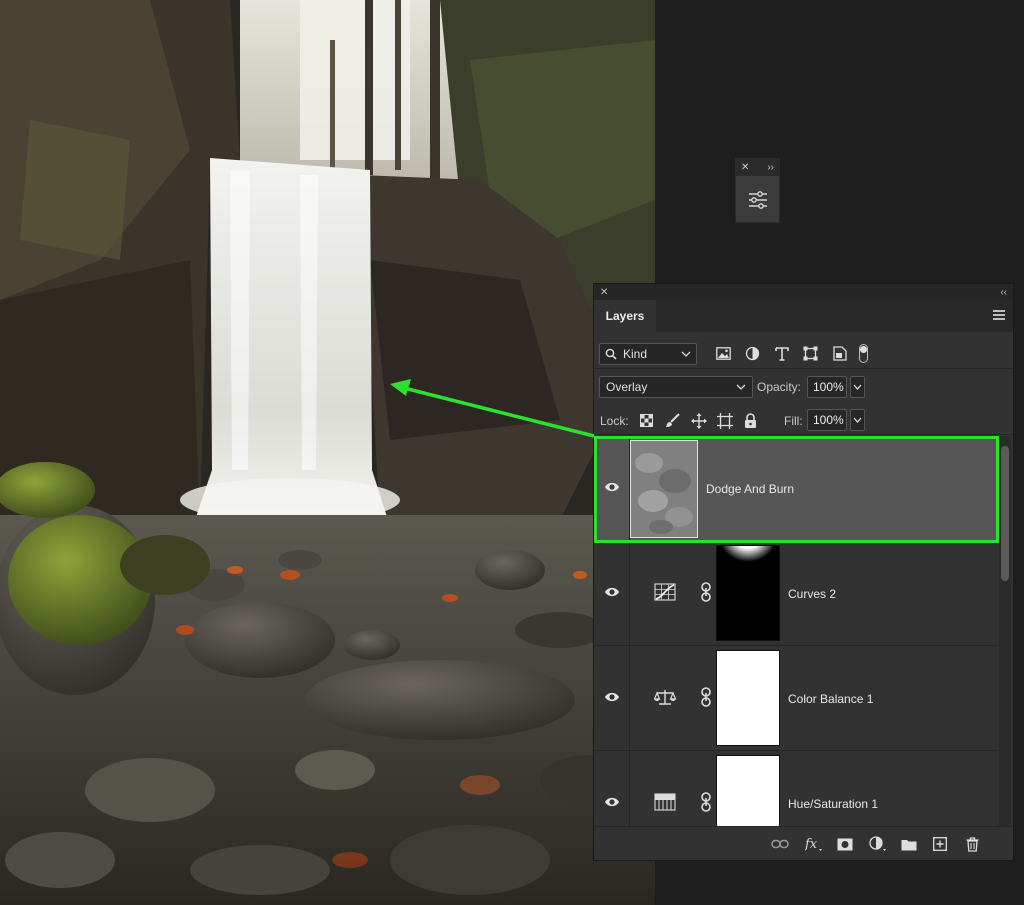  Describe the element at coordinates (1003, 292) in the screenshot. I see `collapse-panel-icon: ‹‹` at that location.